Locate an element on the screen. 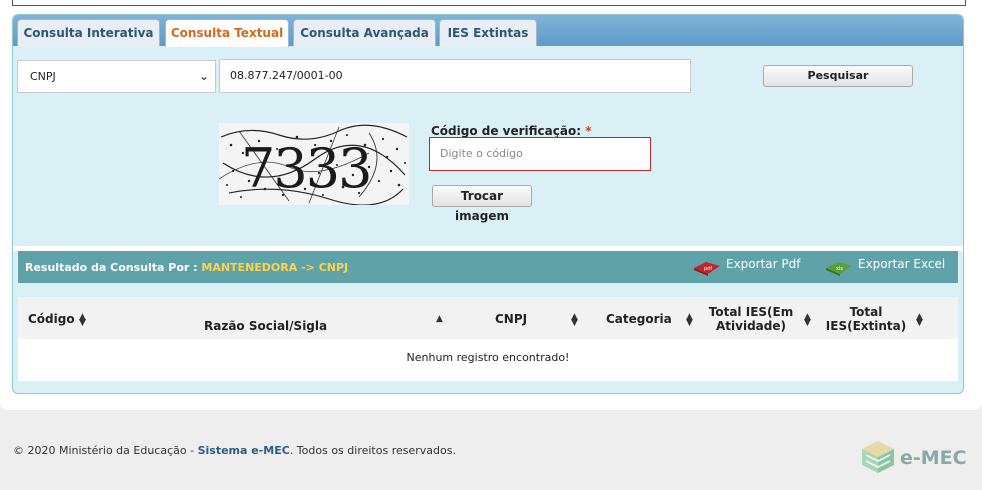 This screenshot has width=982, height=490. svg-text: xls is located at coordinates (839, 269).